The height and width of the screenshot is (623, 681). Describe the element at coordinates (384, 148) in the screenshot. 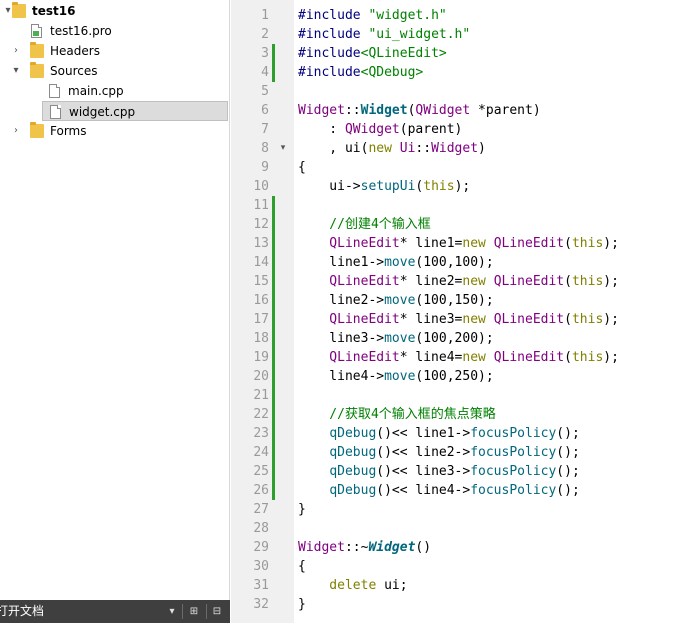

I see `code-token: new` at that location.